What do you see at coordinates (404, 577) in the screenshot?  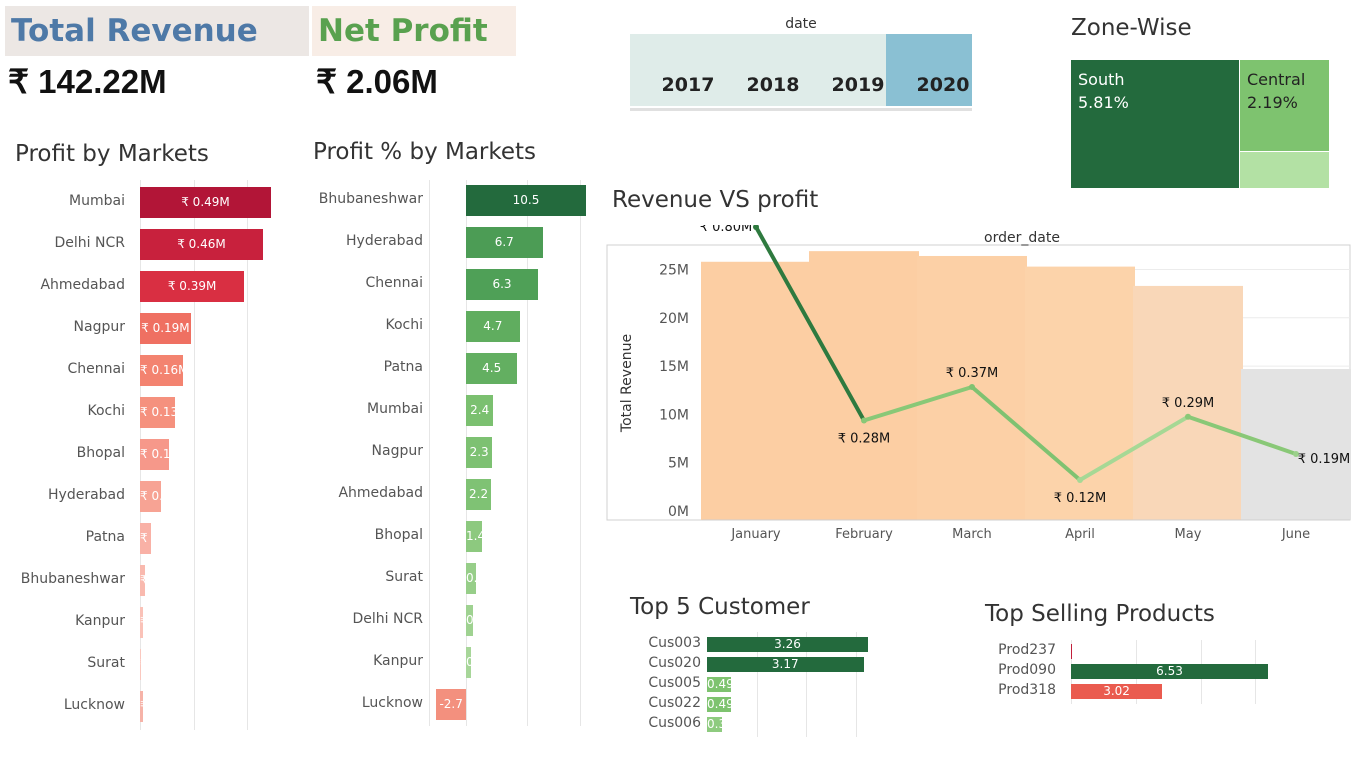 I see `profit-pct-row-label: Surat` at bounding box center [404, 577].